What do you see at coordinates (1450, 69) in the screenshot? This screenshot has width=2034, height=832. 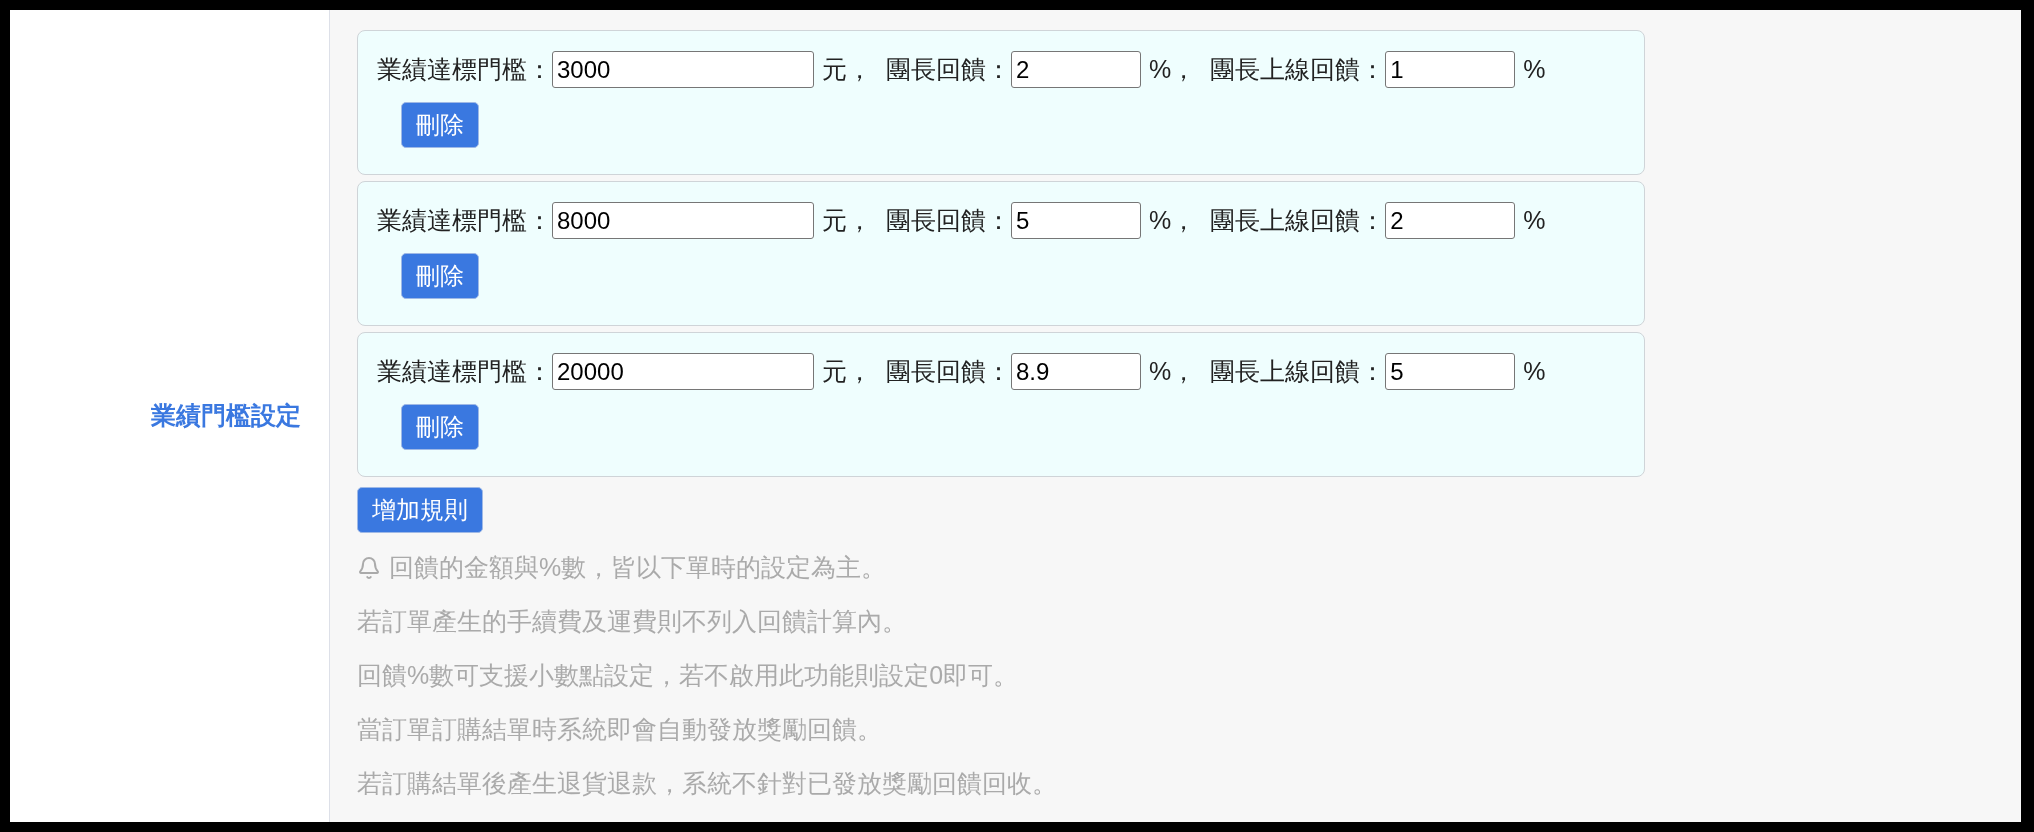 I see `input-field: 1` at bounding box center [1450, 69].